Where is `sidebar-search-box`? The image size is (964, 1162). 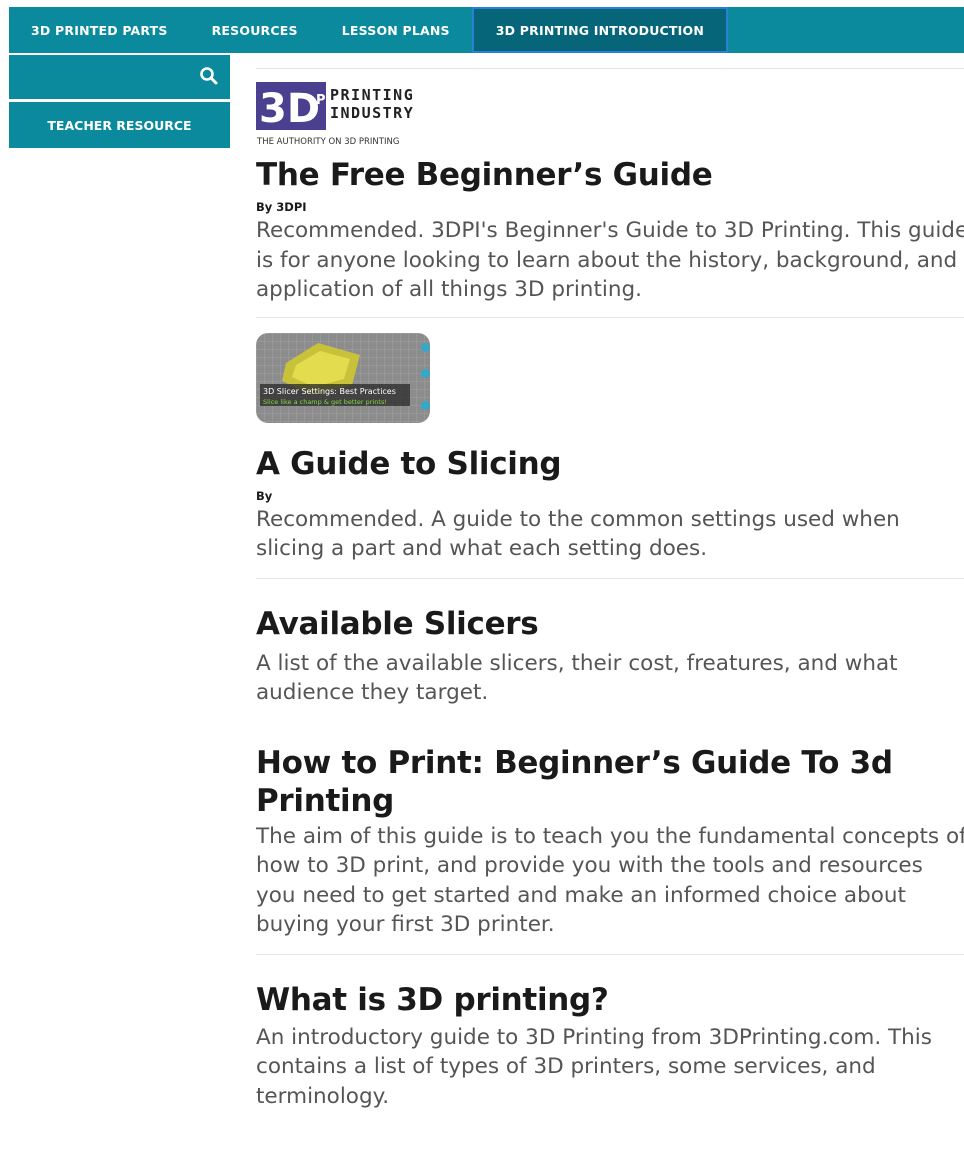
sidebar-search-box is located at coordinates (119, 77).